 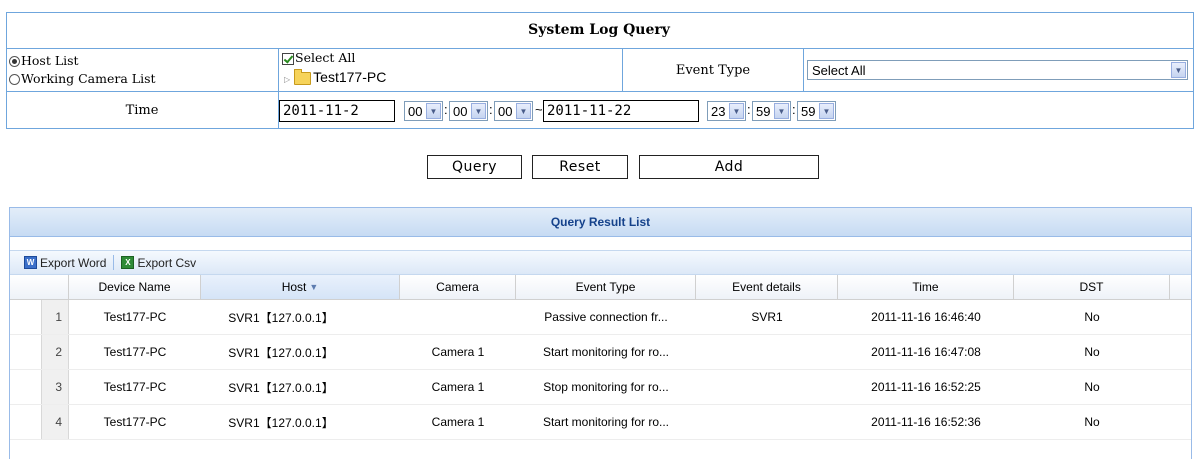 I want to click on end-date-input: 2011-11-22, so click(x=621, y=111).